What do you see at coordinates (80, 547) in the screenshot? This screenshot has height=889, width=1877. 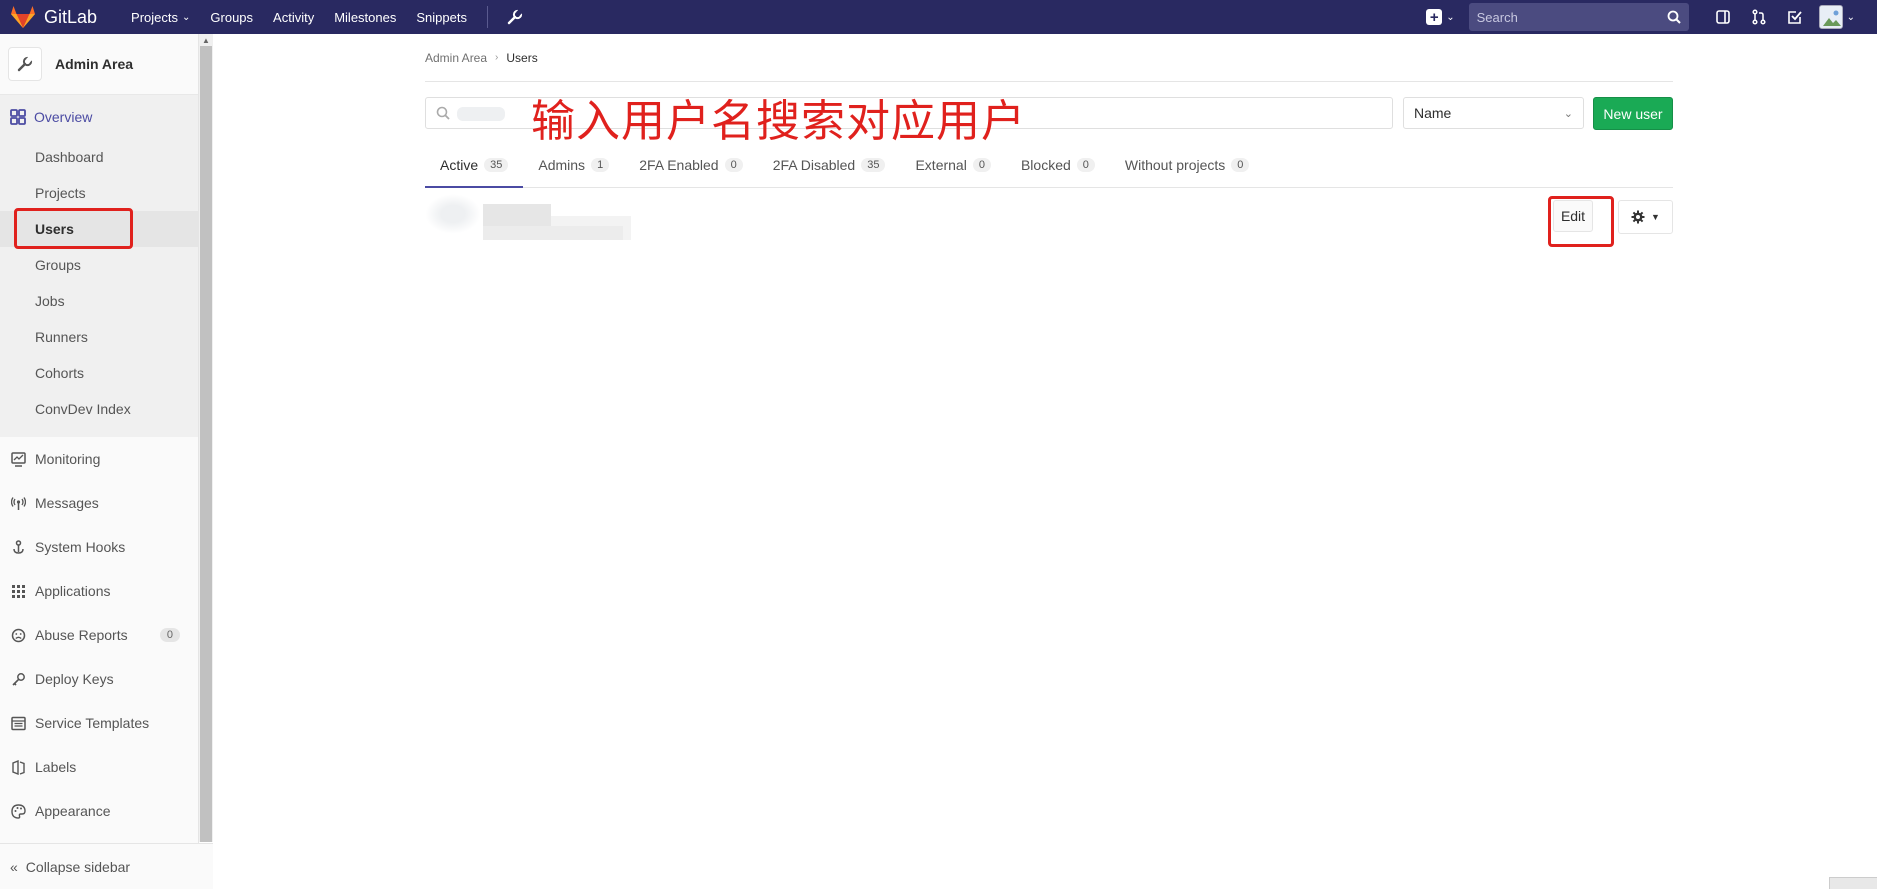 I see `sidebar-item-label: System Hooks` at bounding box center [80, 547].